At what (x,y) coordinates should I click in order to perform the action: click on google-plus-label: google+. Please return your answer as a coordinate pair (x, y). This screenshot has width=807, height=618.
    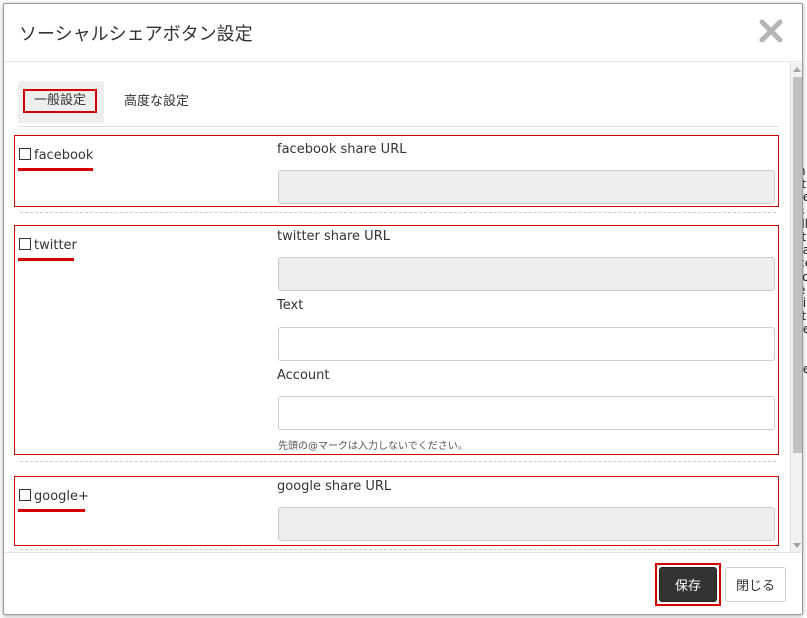
    Looking at the image, I should click on (61, 496).